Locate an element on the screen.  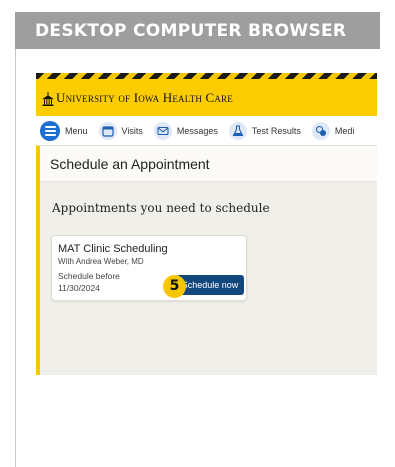
nav-item-test-results: Test Results is located at coordinates (264, 130).